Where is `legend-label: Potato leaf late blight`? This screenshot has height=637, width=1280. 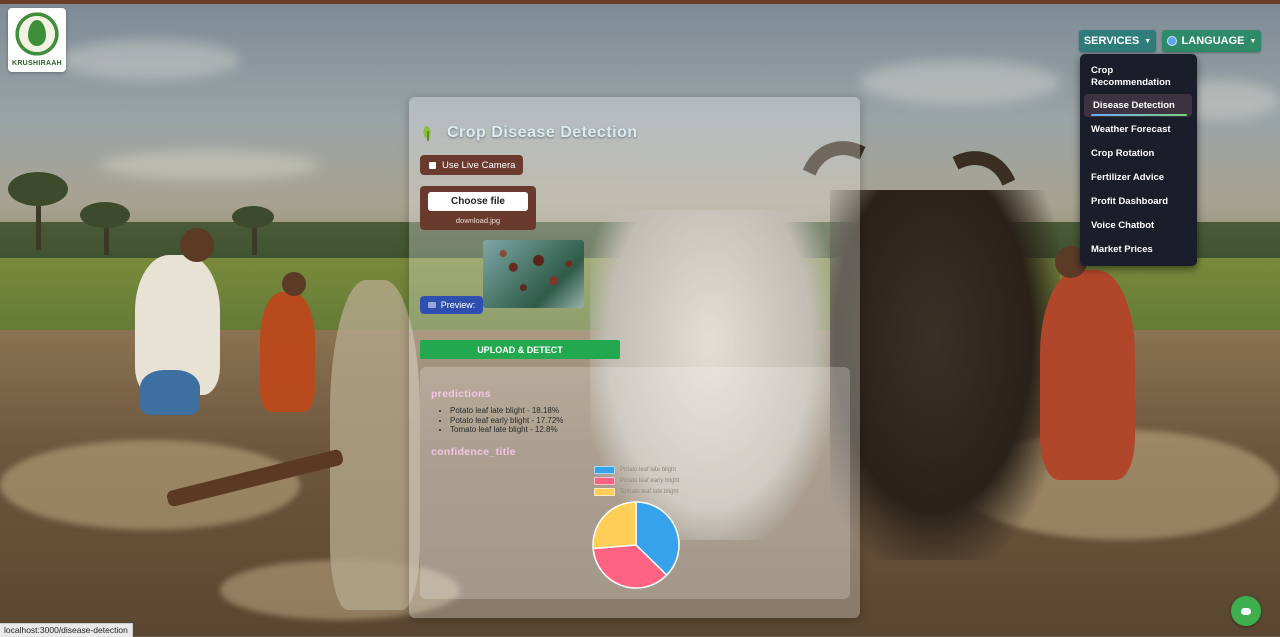
legend-label: Potato leaf late blight is located at coordinates (648, 470).